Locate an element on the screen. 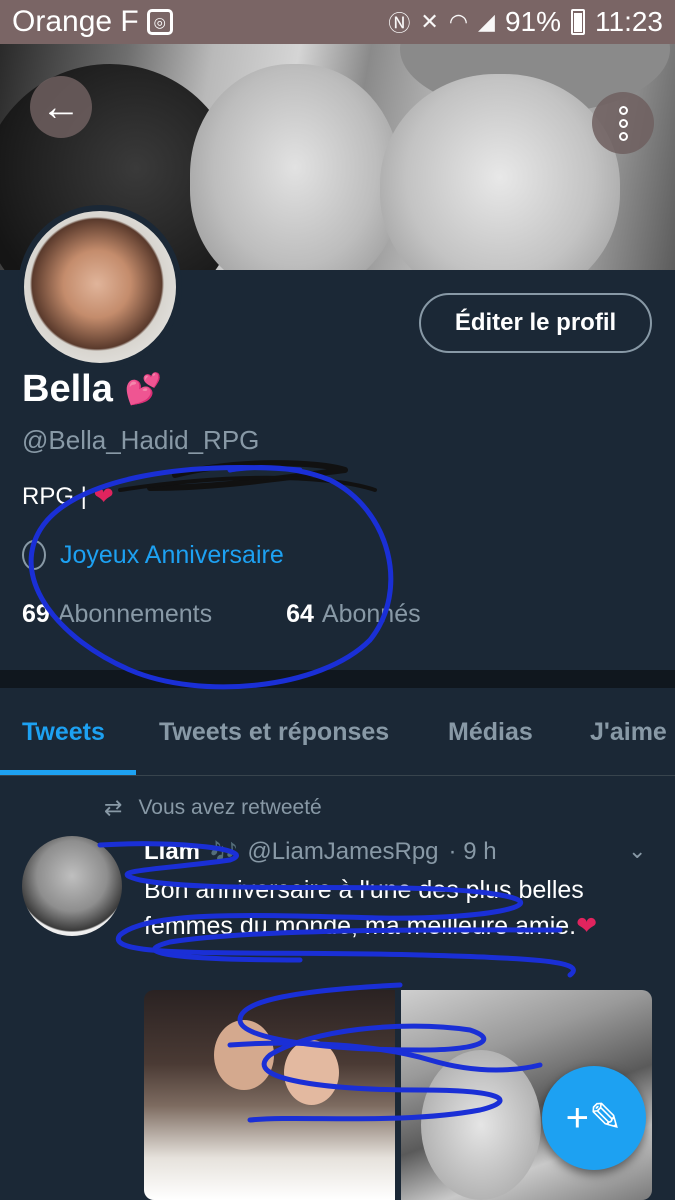  tweet-author-handle: @LiamJamesRpg is located at coordinates (342, 852).